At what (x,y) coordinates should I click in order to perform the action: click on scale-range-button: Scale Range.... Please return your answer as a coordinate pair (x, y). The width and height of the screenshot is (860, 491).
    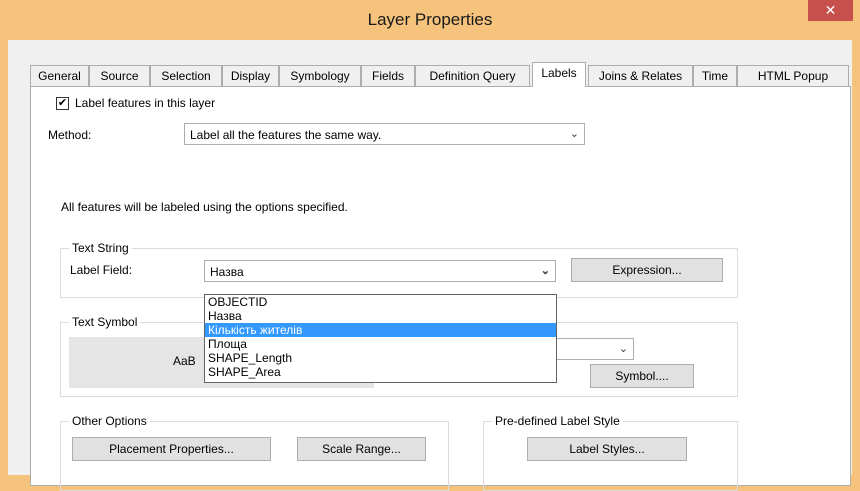
    Looking at the image, I should click on (361, 449).